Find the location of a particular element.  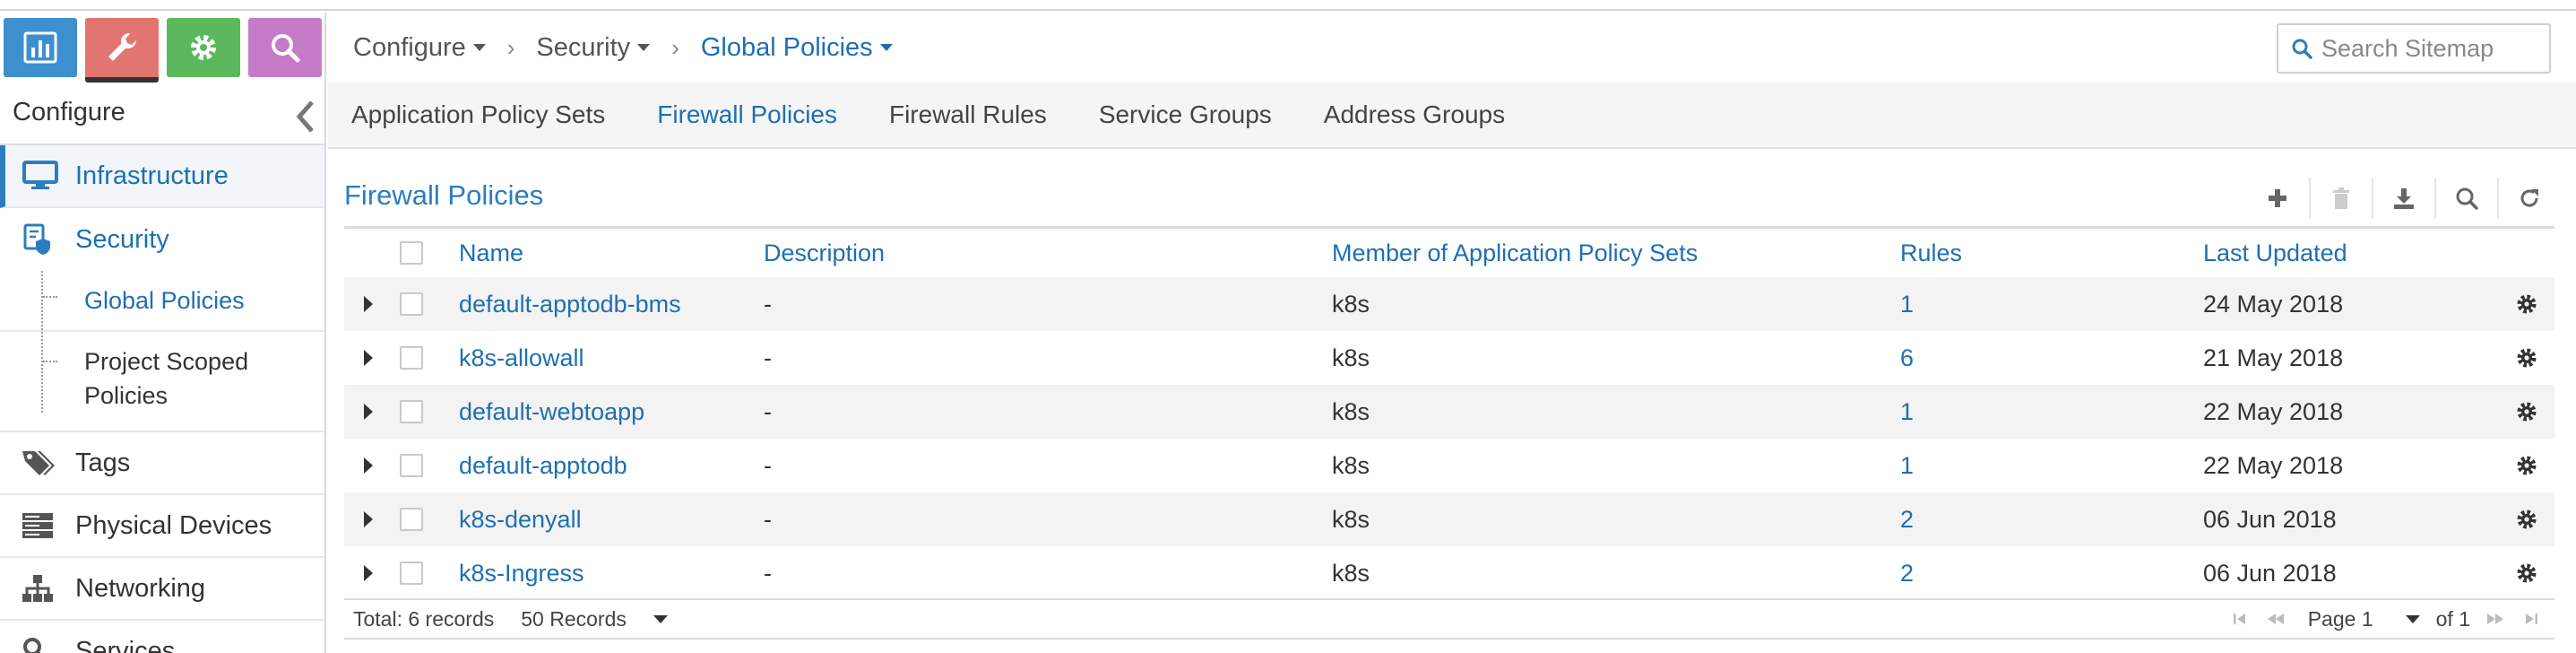

delete-button is located at coordinates (2340, 198).